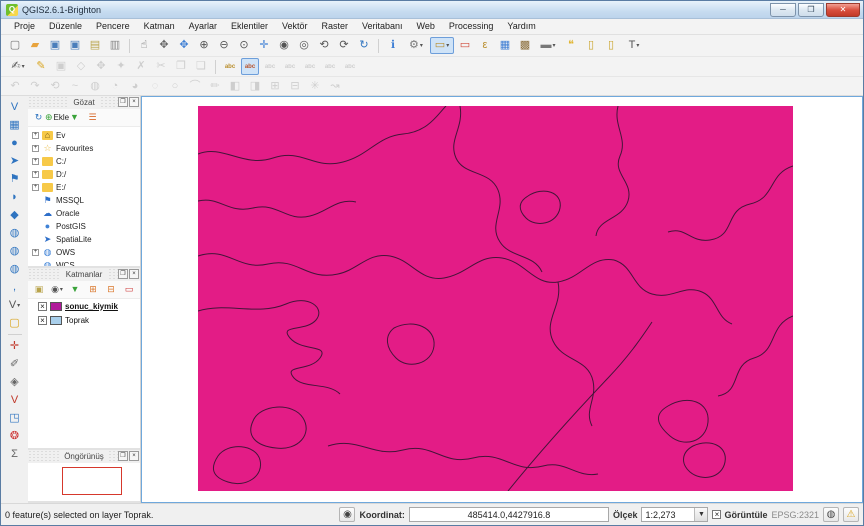  Describe the element at coordinates (739, 515) in the screenshot. I see `render-checkbox-group: Görüntüle` at that location.